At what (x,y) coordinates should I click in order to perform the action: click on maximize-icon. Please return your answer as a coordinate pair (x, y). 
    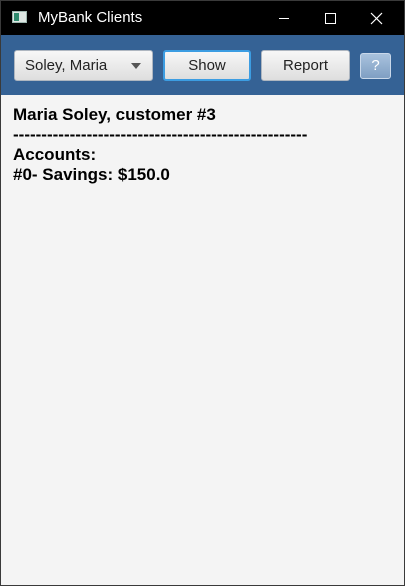
    Looking at the image, I should click on (330, 18).